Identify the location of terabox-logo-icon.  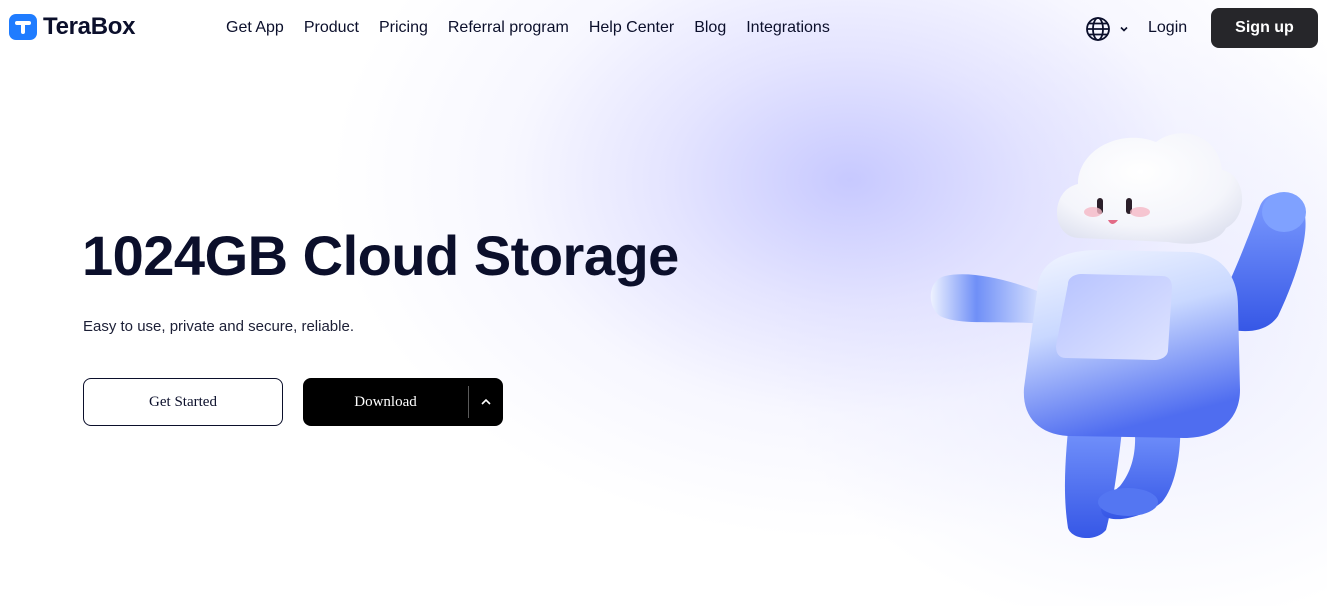
(23, 27).